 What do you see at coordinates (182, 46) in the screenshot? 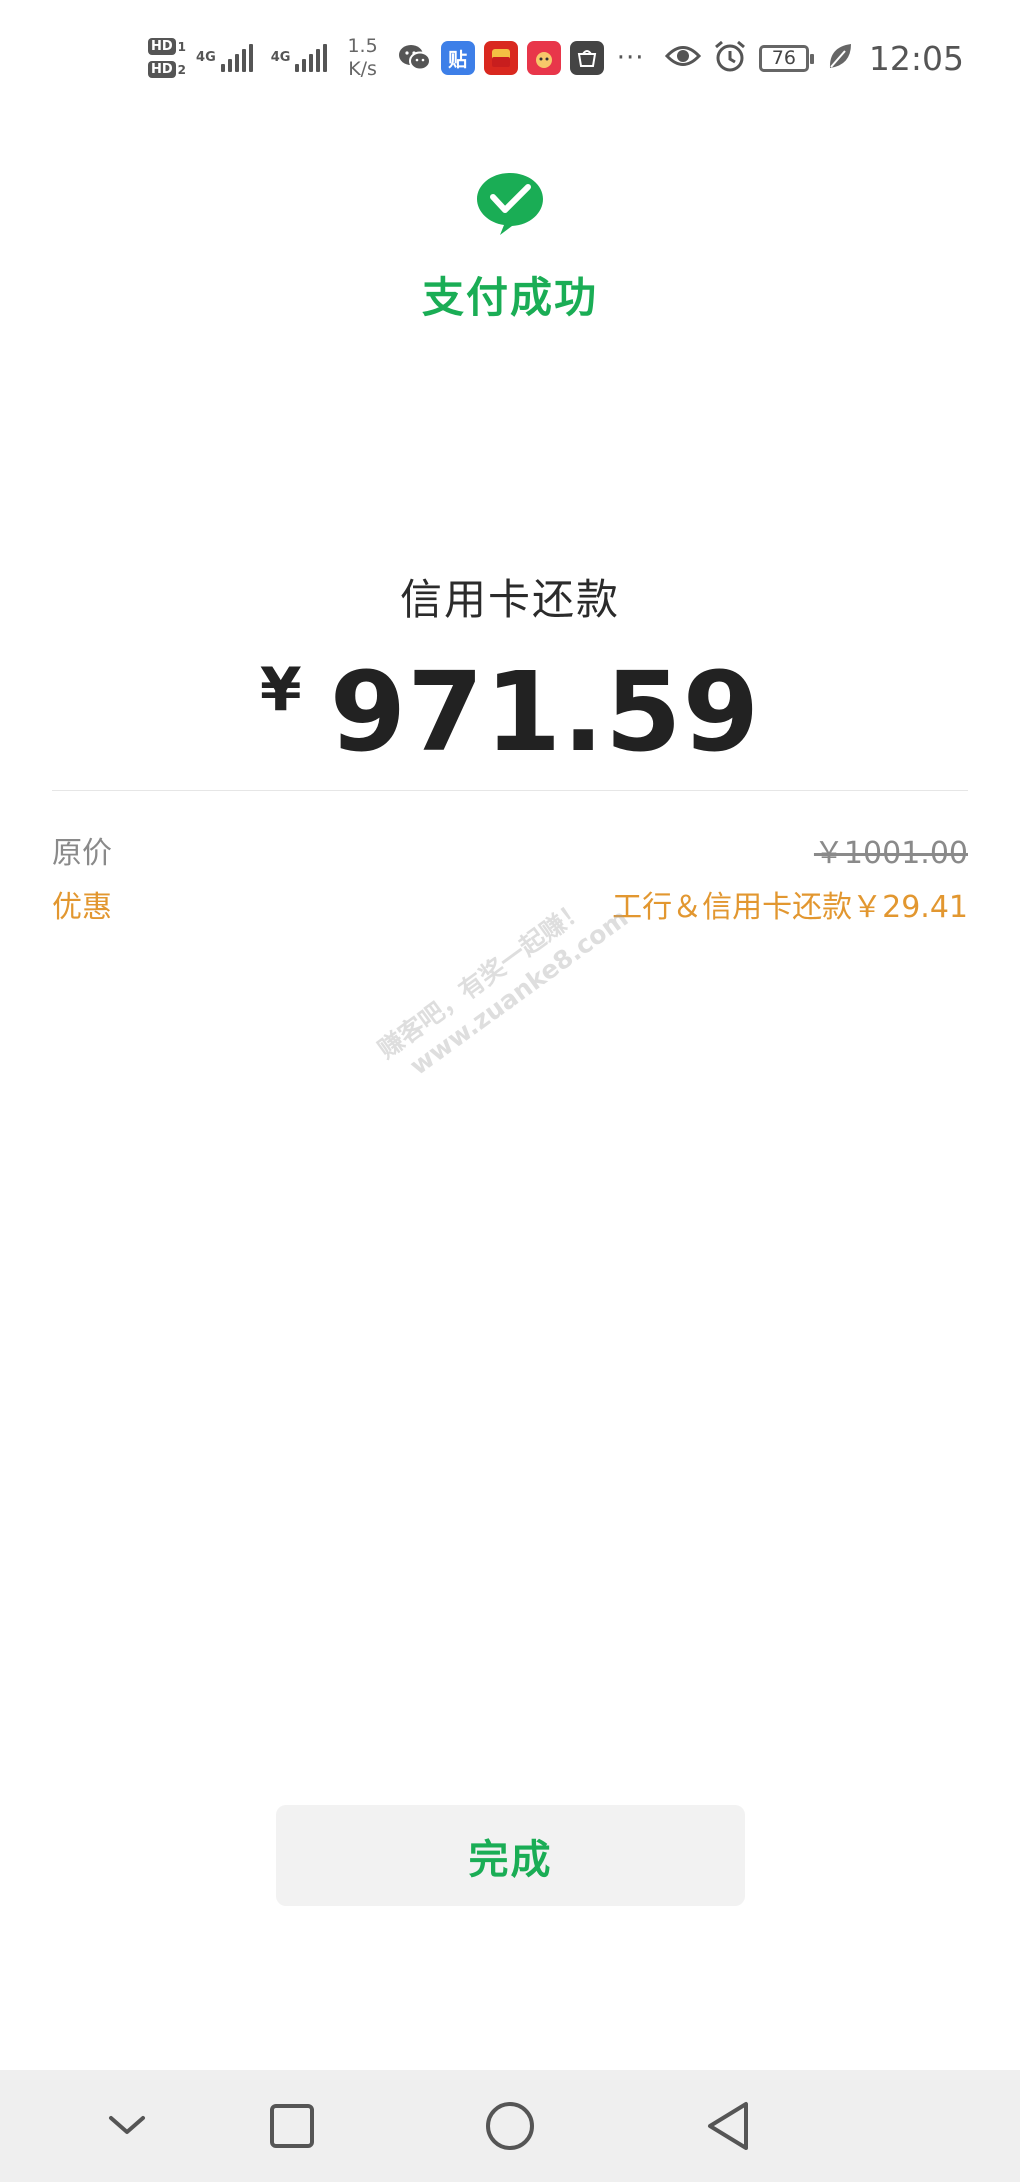
I see `hd1-sub: 1` at bounding box center [182, 46].